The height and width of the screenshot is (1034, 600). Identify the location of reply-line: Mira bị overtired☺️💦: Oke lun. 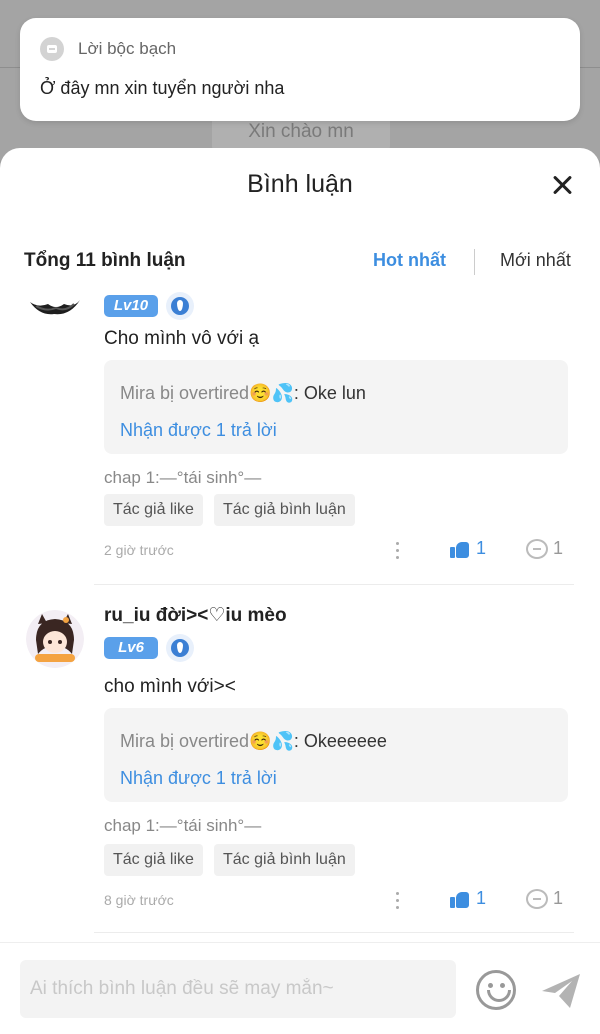
(243, 393).